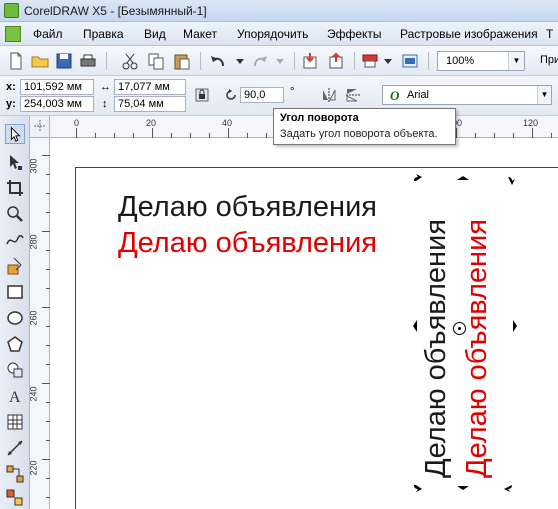 This screenshot has width=558, height=509. What do you see at coordinates (15, 344) in the screenshot?
I see `polygon-tool-icon` at bounding box center [15, 344].